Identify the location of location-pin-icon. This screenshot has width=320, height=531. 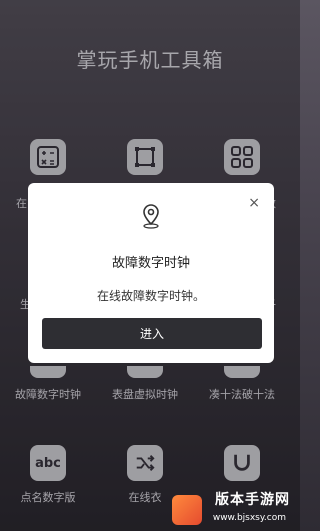
(151, 216).